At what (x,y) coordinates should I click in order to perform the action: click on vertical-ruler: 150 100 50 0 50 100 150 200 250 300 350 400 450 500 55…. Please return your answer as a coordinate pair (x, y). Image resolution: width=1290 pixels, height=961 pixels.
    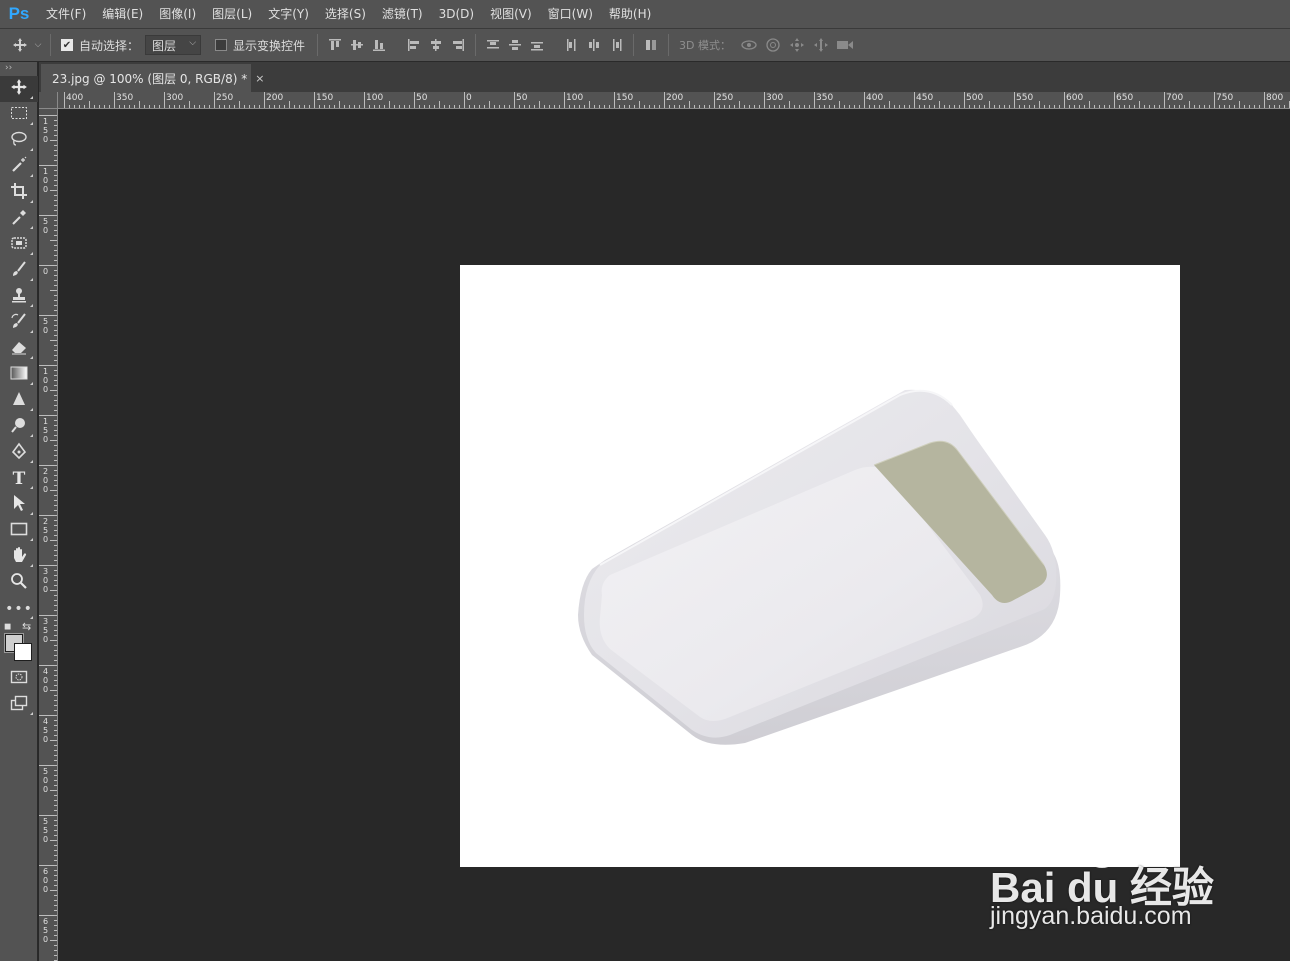
    Looking at the image, I should click on (48, 535).